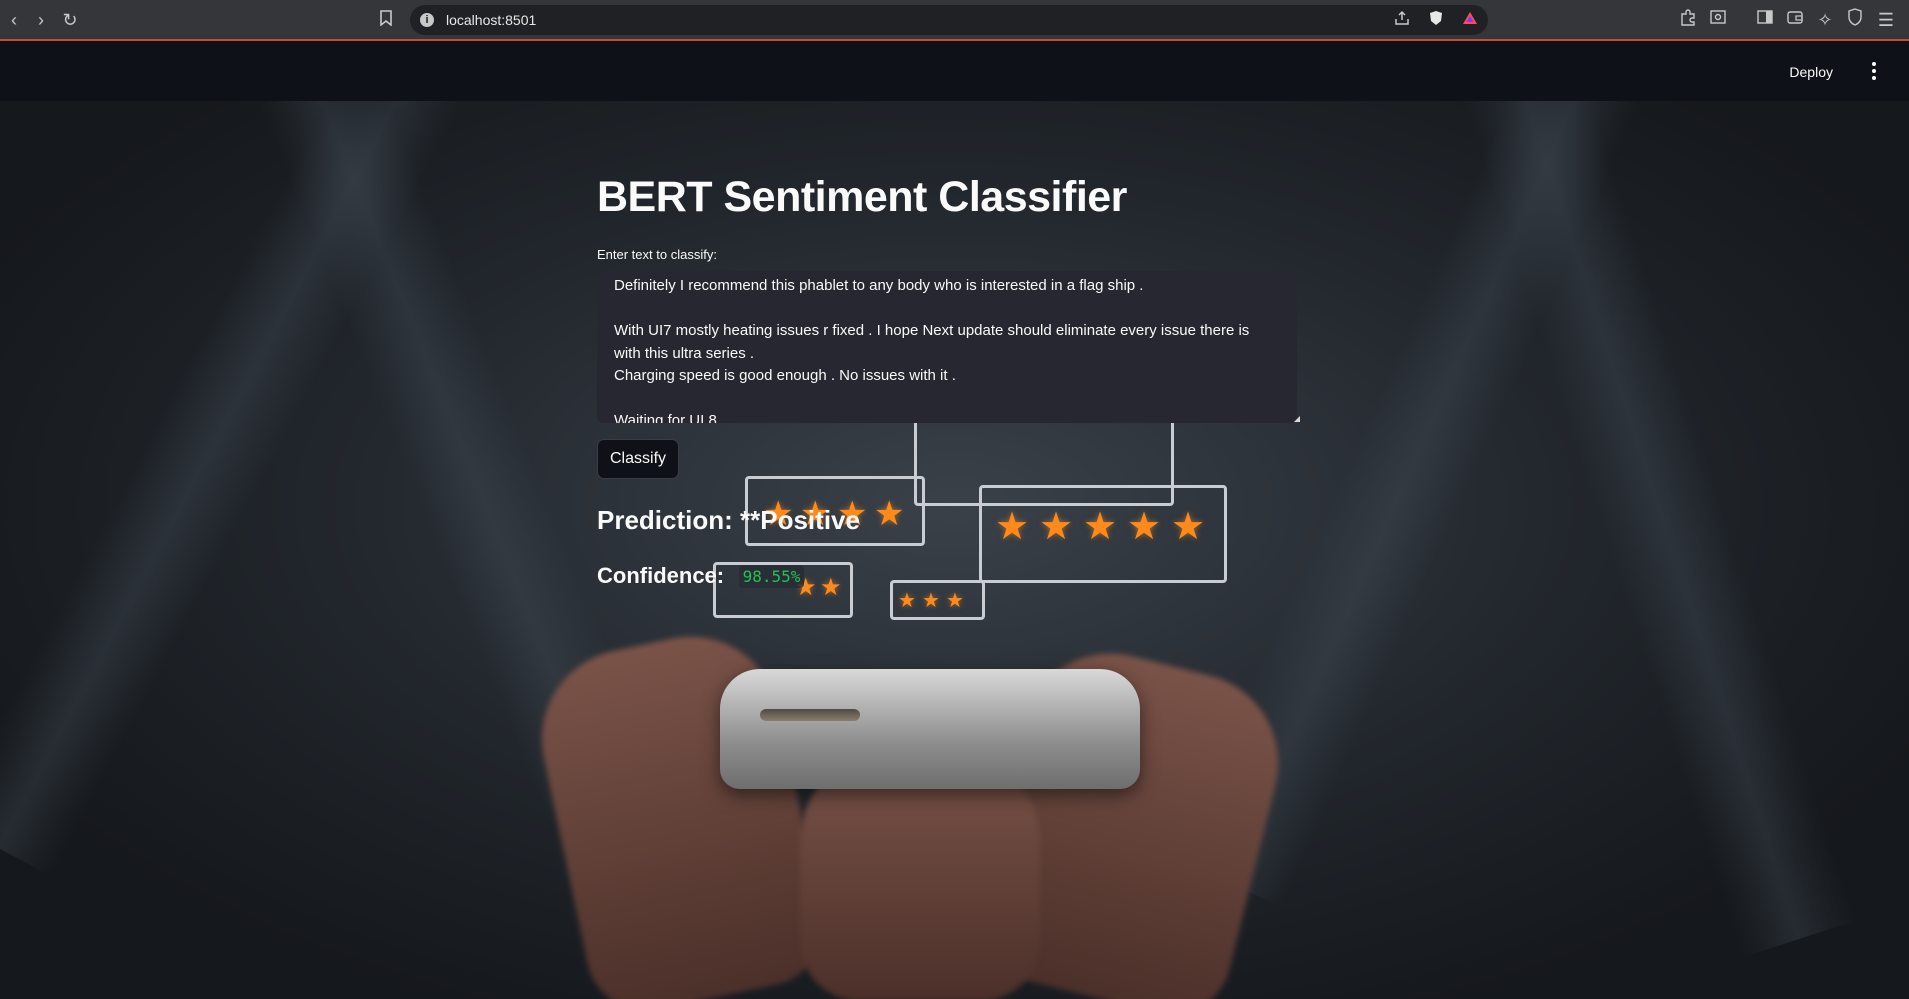 This screenshot has width=1909, height=999. I want to click on back-arrow-icon: ‹, so click(14, 20).